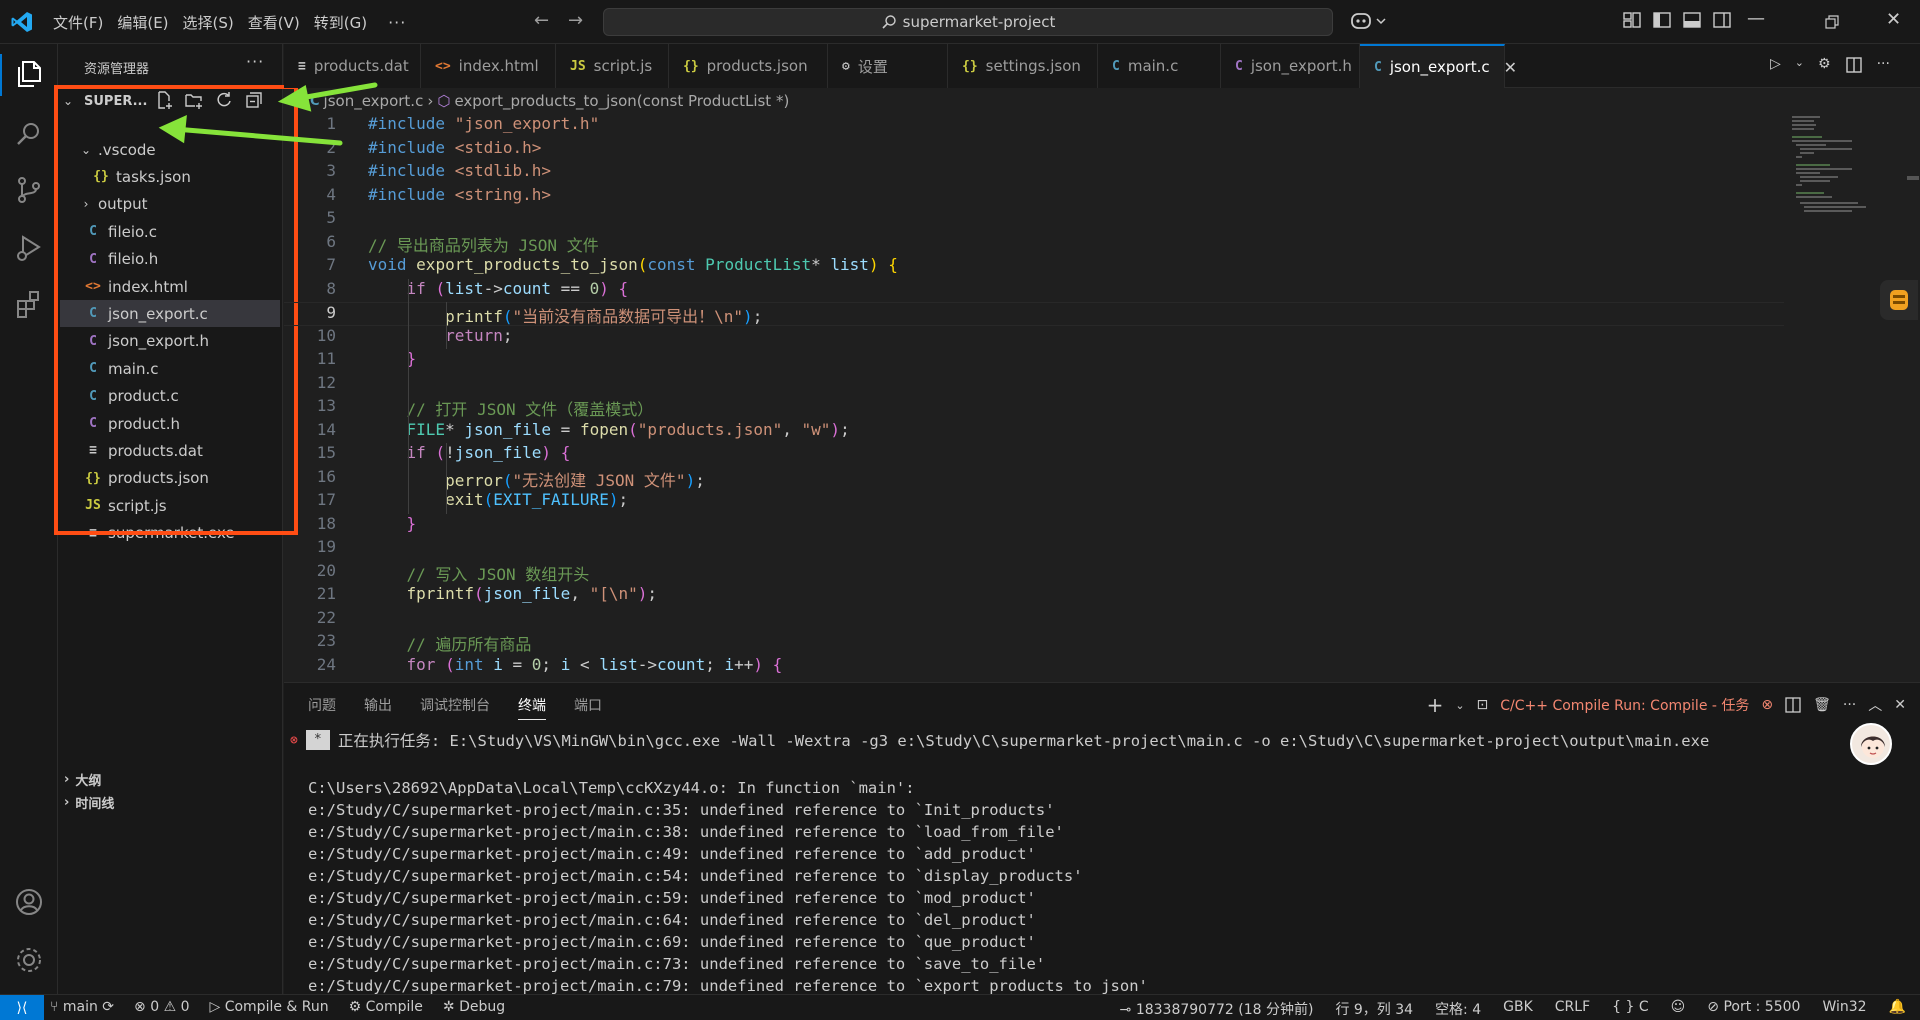 This screenshot has width=1920, height=1020. I want to click on code-token: <string.h>, so click(503, 194).